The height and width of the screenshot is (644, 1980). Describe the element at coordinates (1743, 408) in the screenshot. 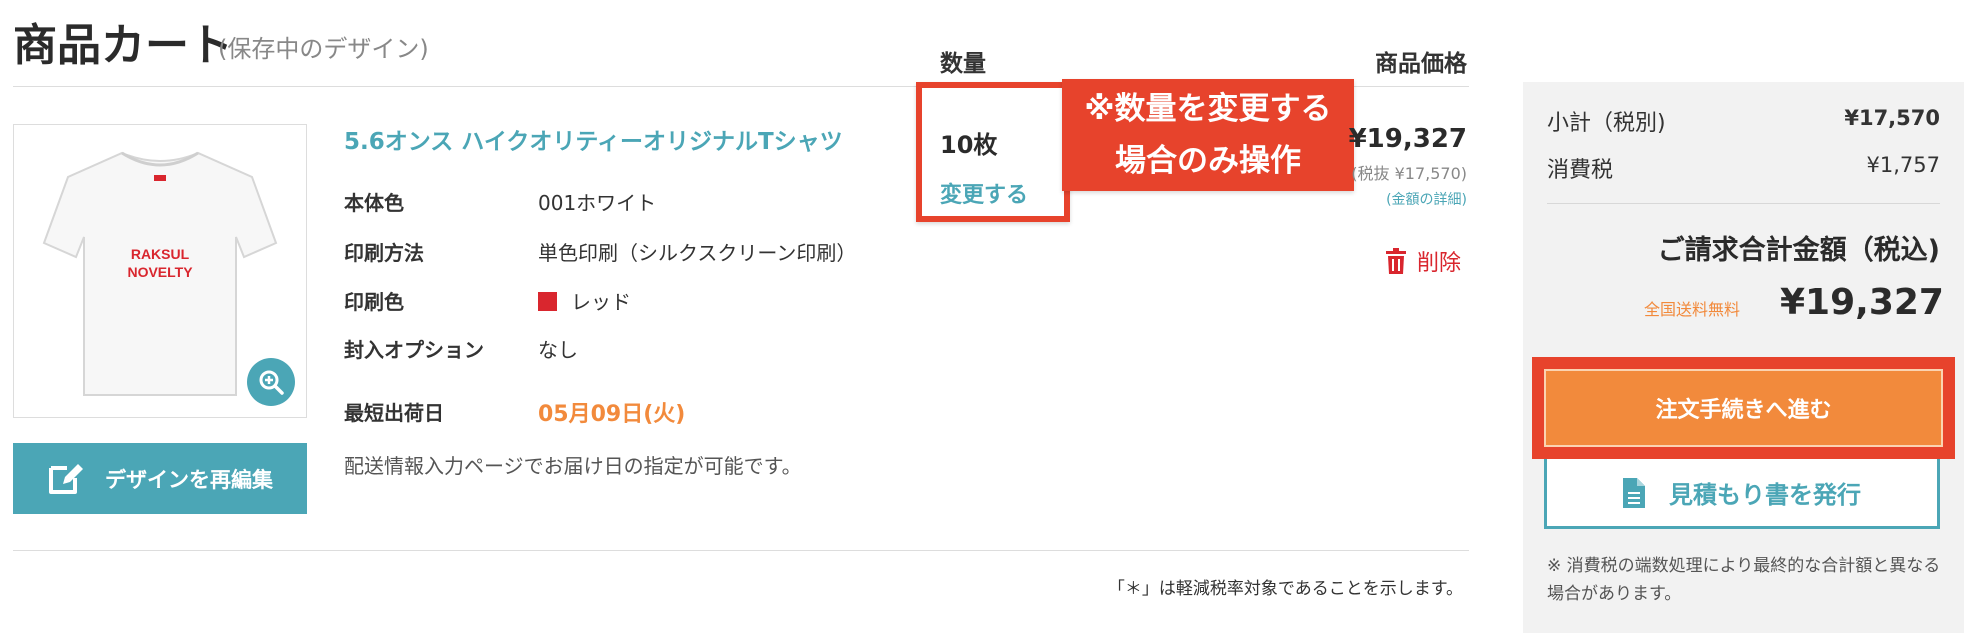

I see `checkout-button: 注文手続きへ進む` at that location.